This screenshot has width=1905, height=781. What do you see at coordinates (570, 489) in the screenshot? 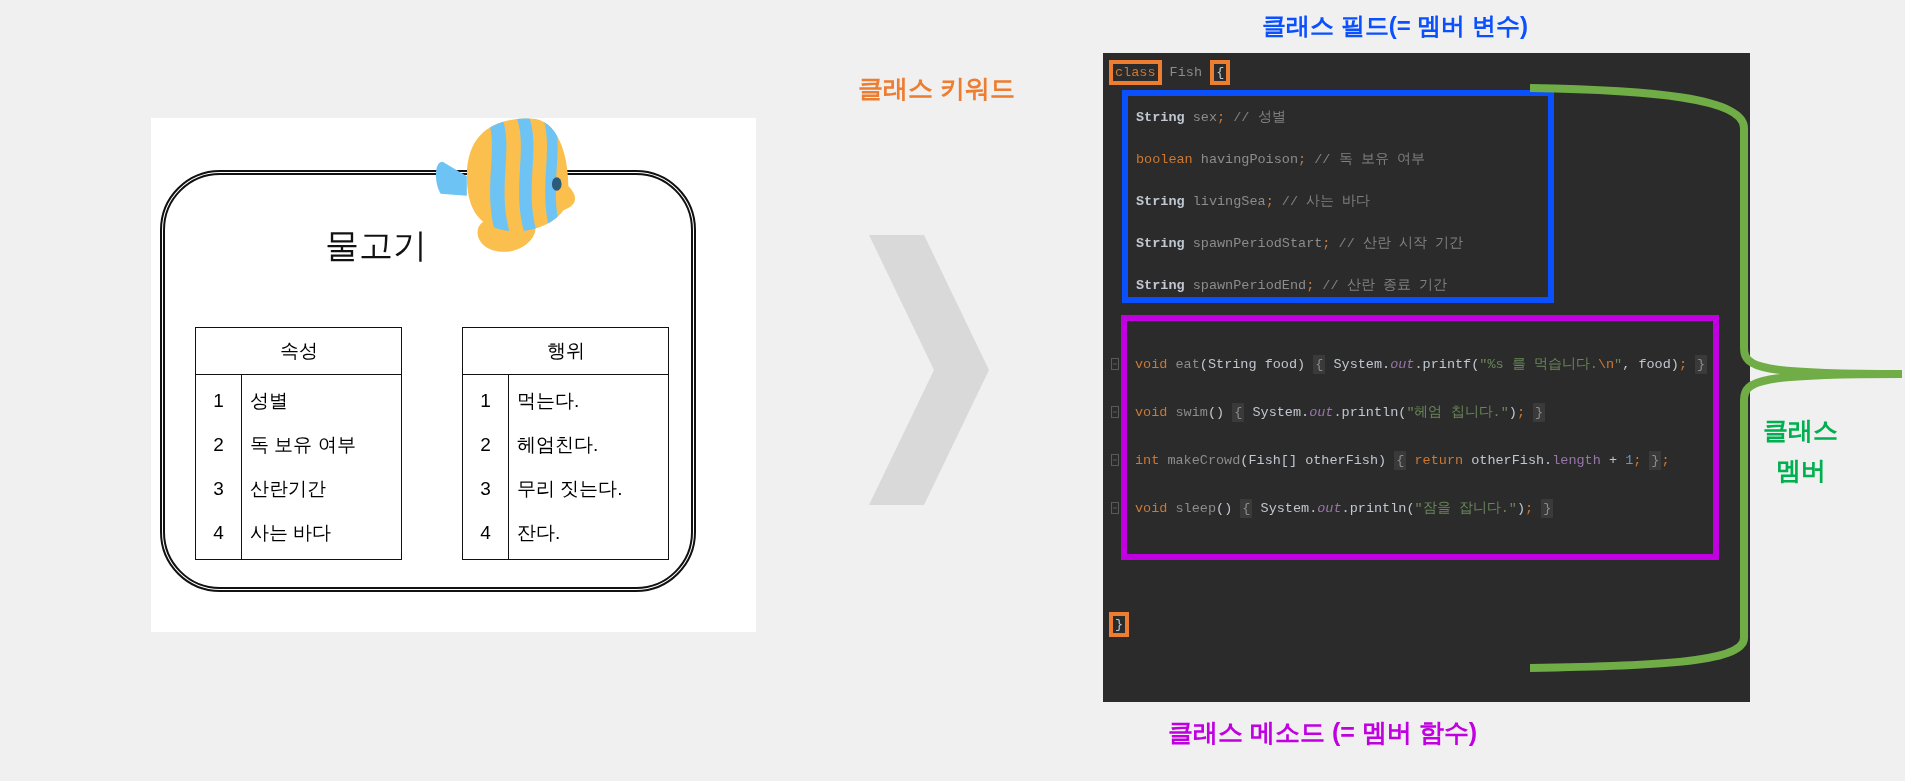
I see `table-cell-text: 무리 짓는다.` at bounding box center [570, 489].